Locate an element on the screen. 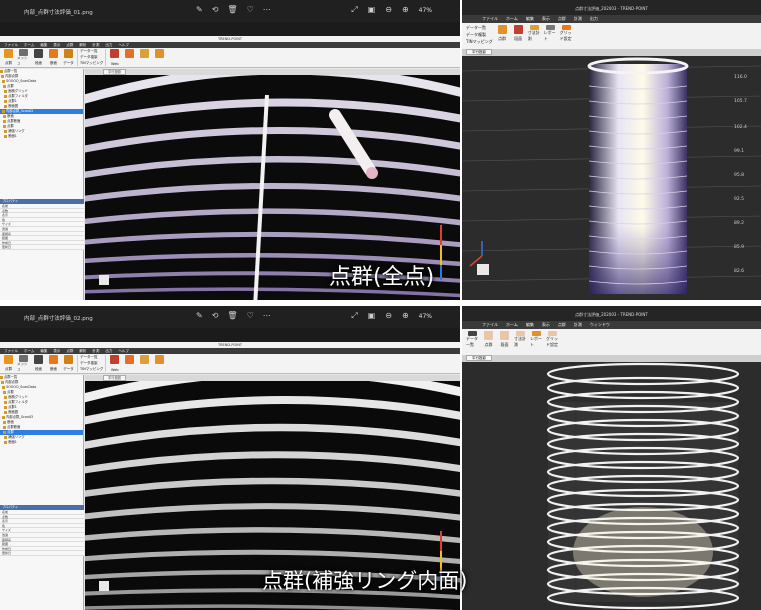 This screenshot has height=610, width=761. axis-label: 95.8 is located at coordinates (739, 175).